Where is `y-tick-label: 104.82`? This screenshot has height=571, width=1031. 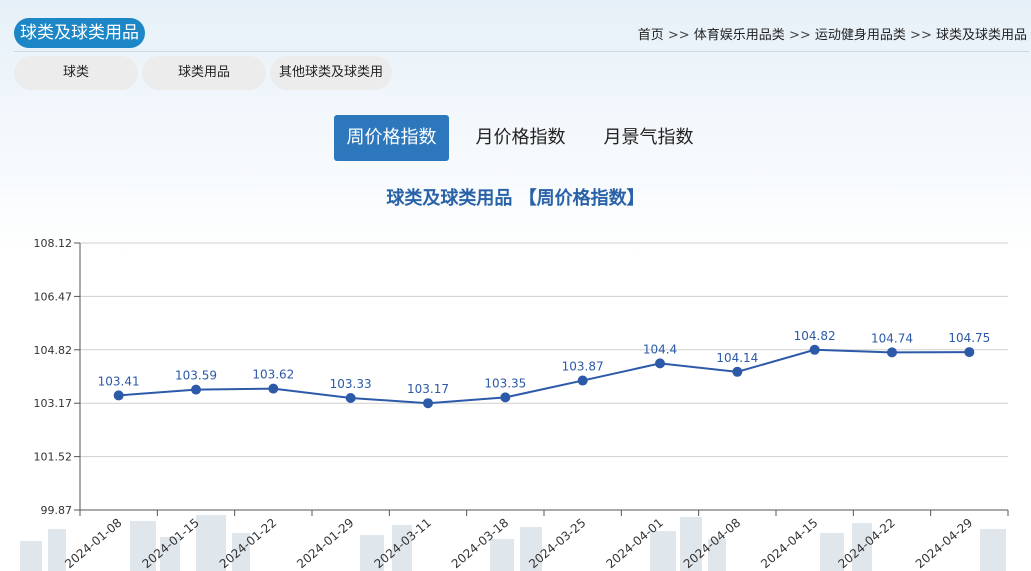
y-tick-label: 104.82 is located at coordinates (53, 350).